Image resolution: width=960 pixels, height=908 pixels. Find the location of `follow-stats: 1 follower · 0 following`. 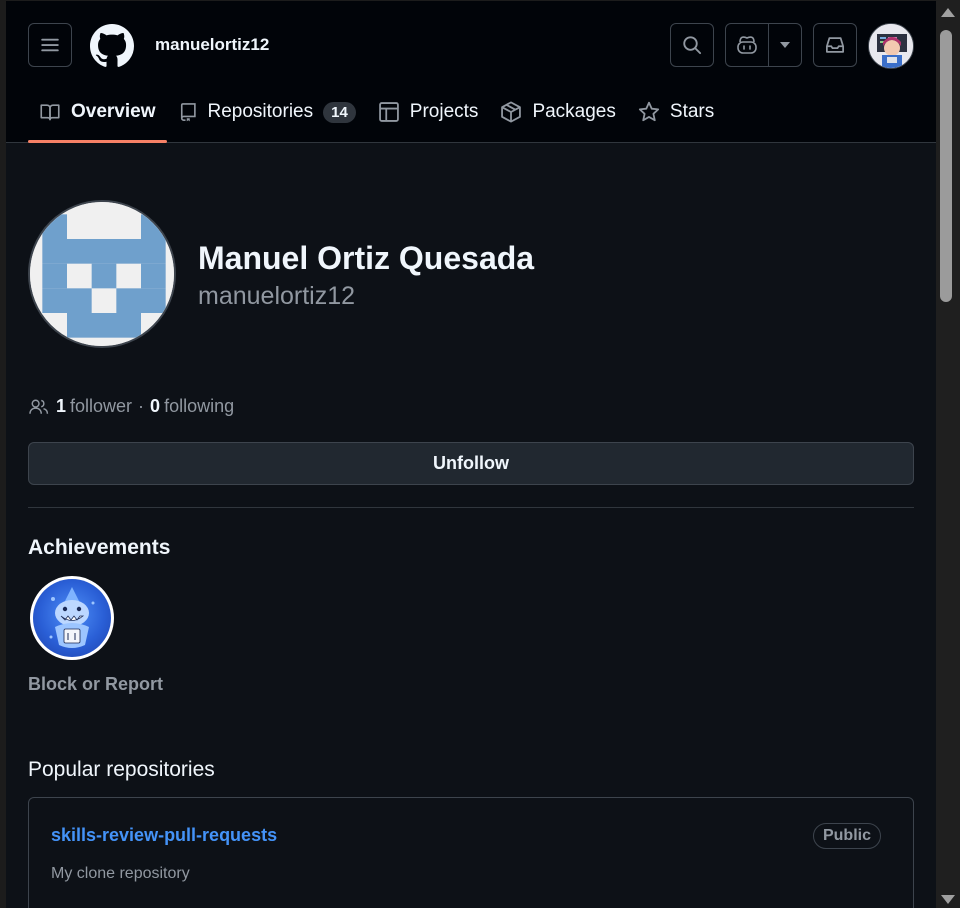

follow-stats: 1 follower · 0 following is located at coordinates (131, 406).